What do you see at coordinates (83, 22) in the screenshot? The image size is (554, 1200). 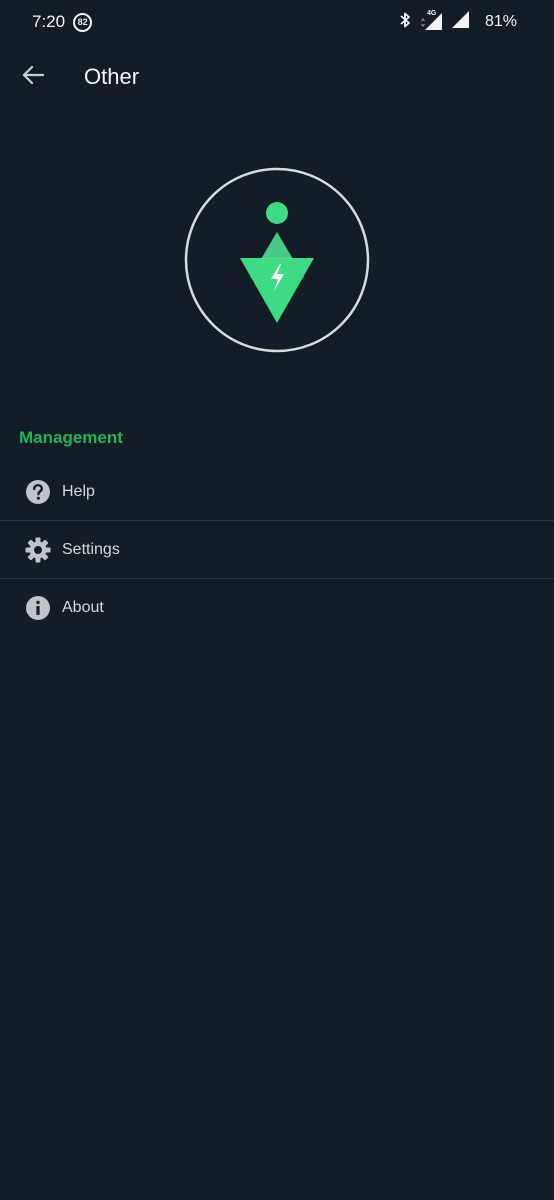 I see `notification-badge: 82` at bounding box center [83, 22].